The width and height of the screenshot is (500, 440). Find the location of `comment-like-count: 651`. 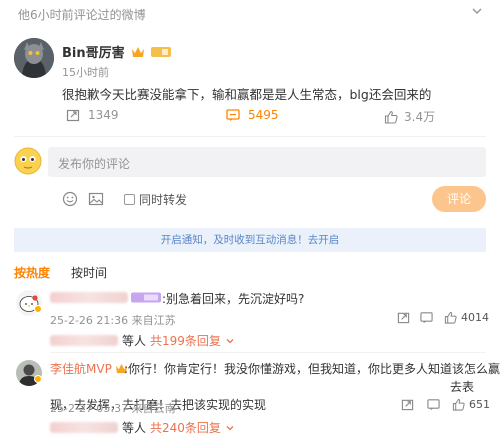

comment-like-count: 651 is located at coordinates (479, 404).